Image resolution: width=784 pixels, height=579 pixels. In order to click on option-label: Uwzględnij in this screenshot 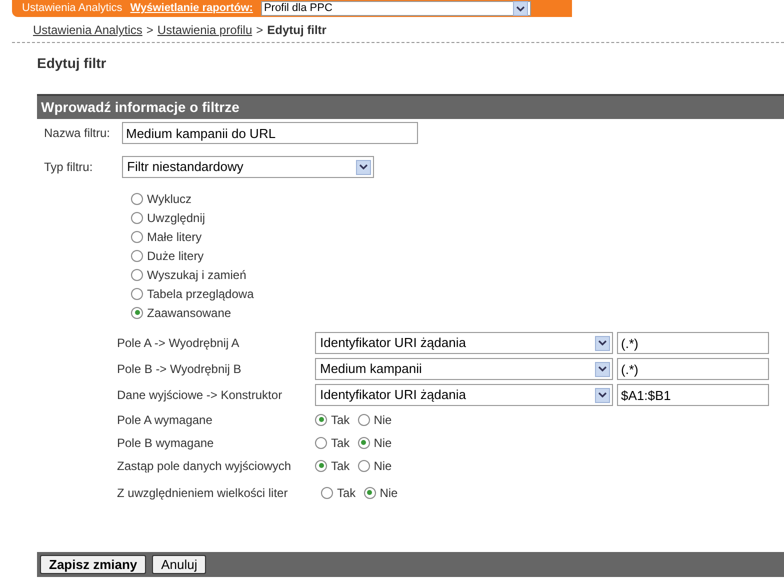, I will do `click(176, 218)`.